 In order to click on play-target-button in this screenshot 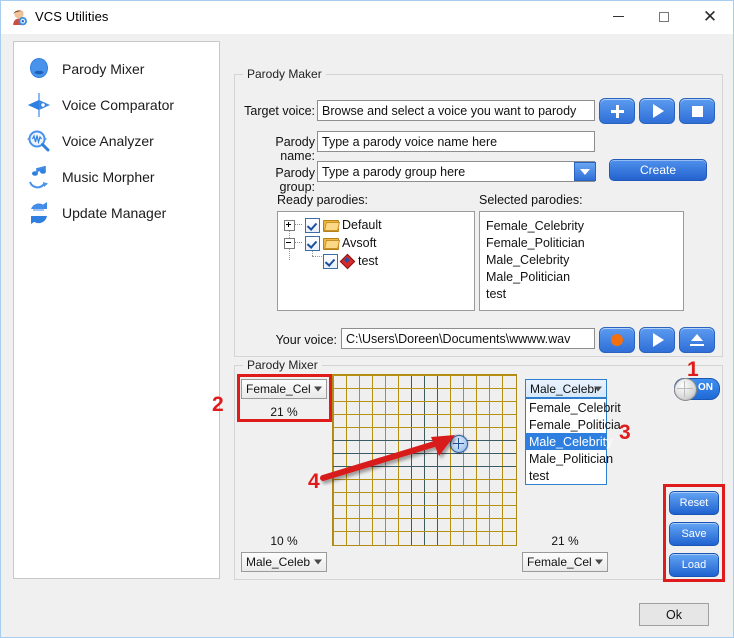, I will do `click(657, 111)`.